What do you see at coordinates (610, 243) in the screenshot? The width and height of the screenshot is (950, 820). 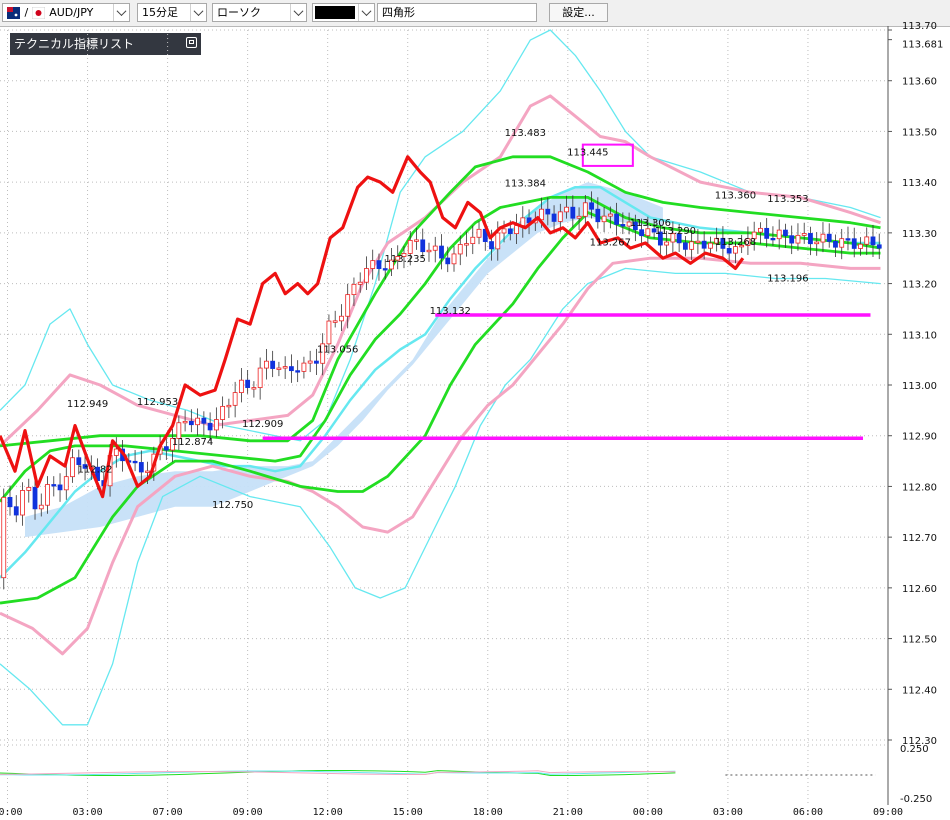 I see `price-label: 113.267` at bounding box center [610, 243].